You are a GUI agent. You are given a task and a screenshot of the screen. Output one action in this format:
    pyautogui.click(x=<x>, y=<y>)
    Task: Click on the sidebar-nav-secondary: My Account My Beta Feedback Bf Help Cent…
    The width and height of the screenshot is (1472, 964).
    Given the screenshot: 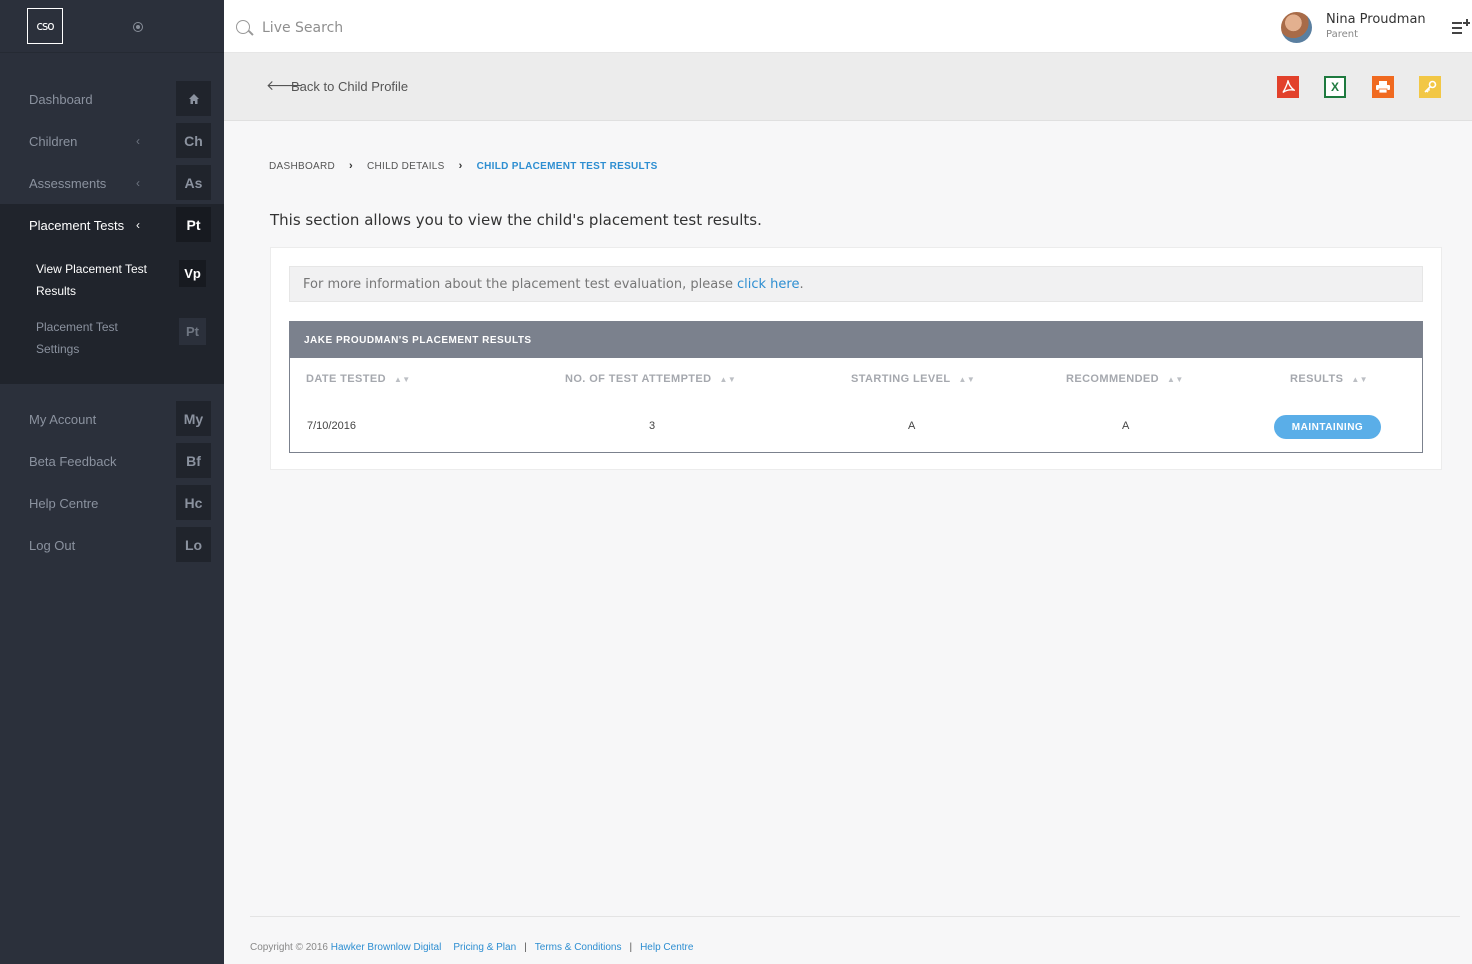 What is the action you would take?
    pyautogui.click(x=112, y=482)
    